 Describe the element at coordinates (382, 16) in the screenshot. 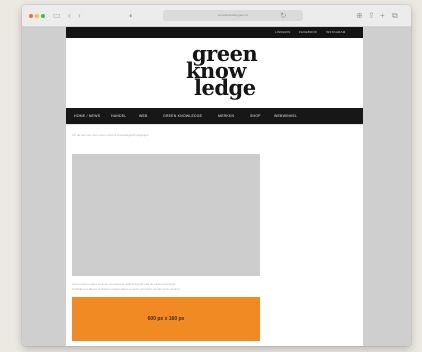

I see `new-tab-icon: +` at that location.